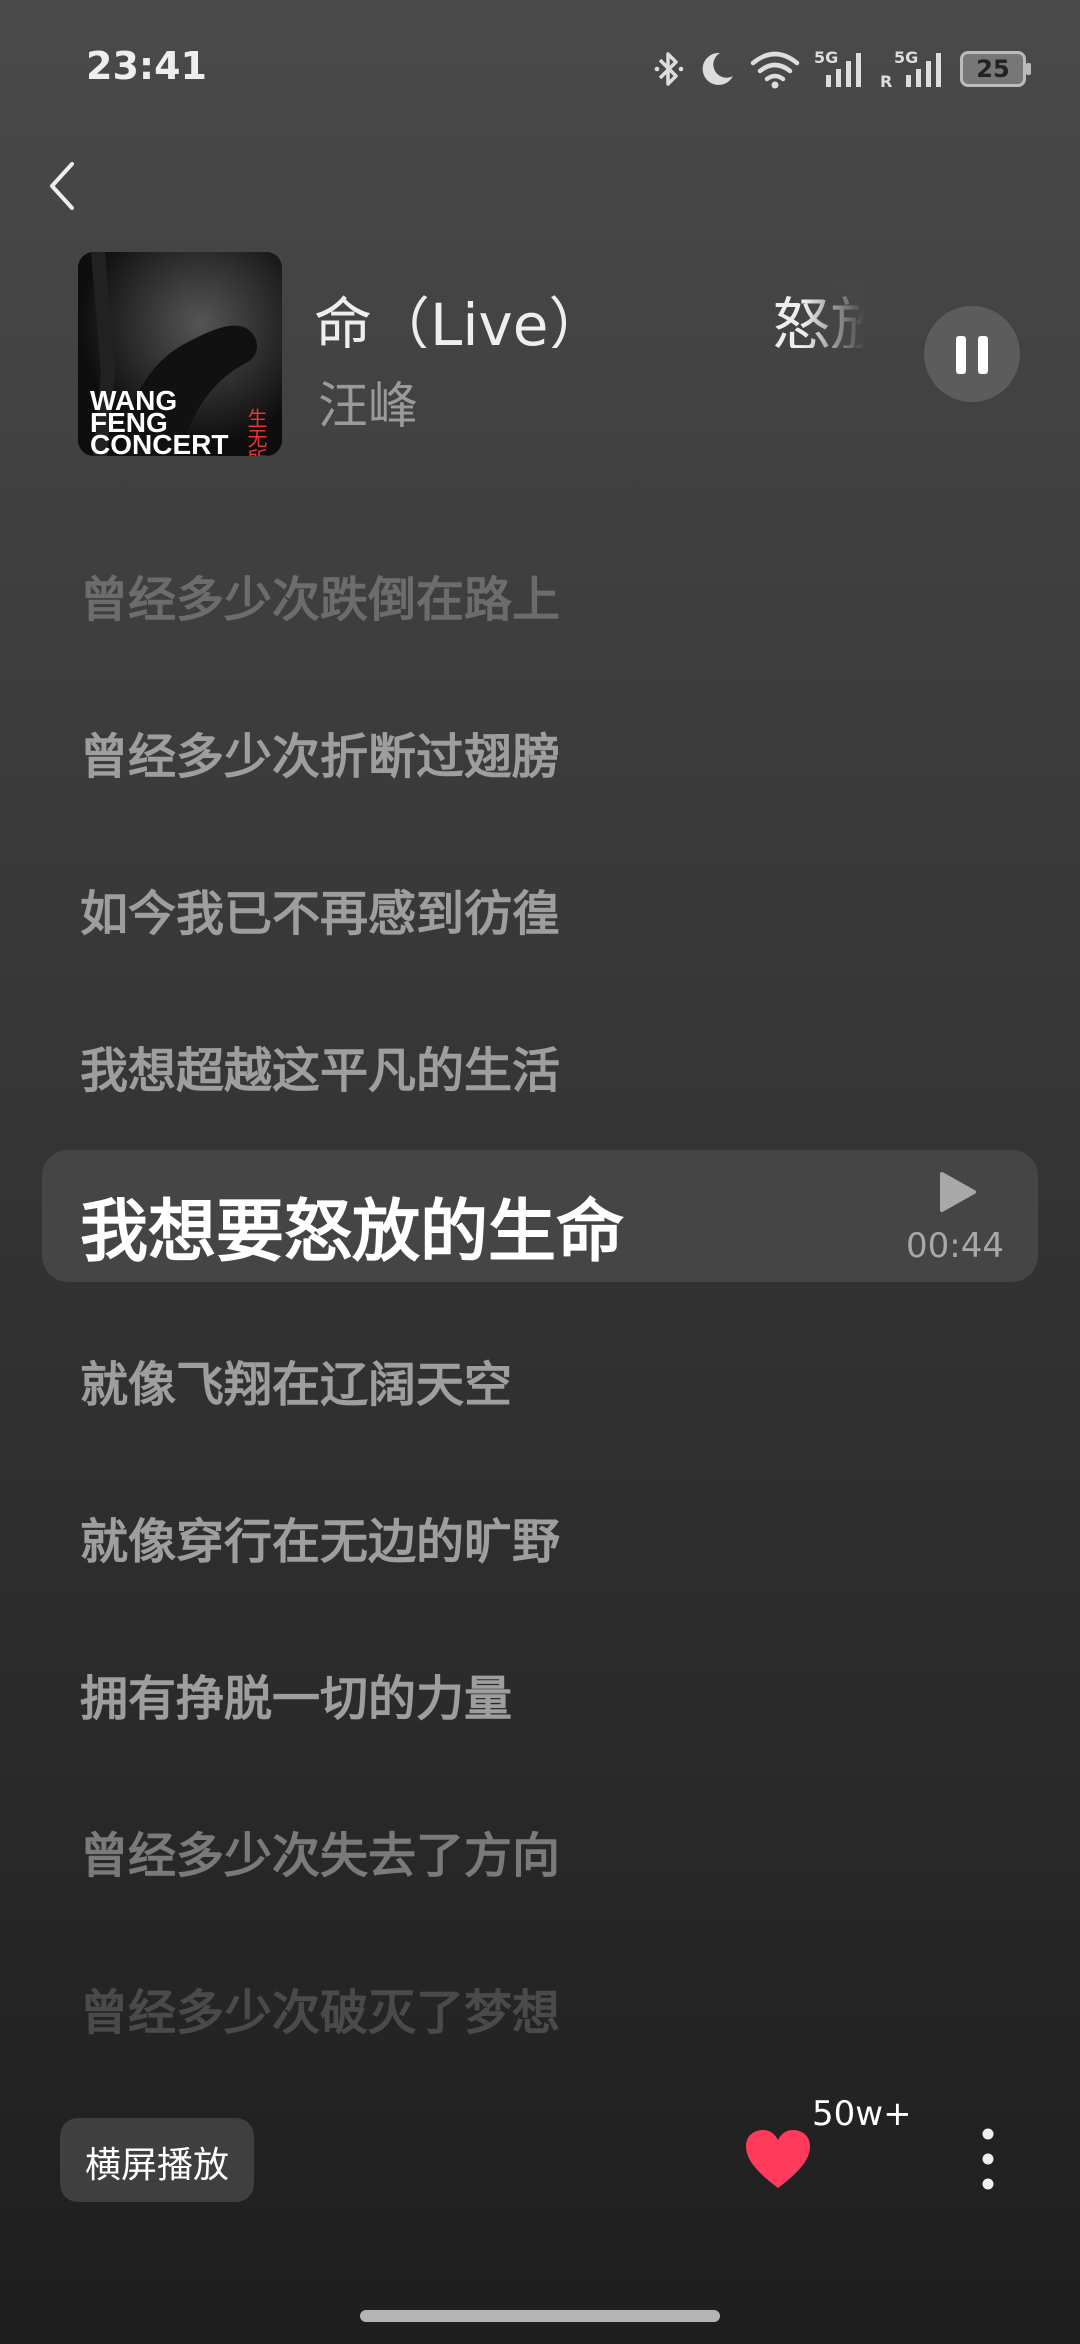  I want to click on lyric-line: 拥有挣脱一切的力量, so click(296, 1694).